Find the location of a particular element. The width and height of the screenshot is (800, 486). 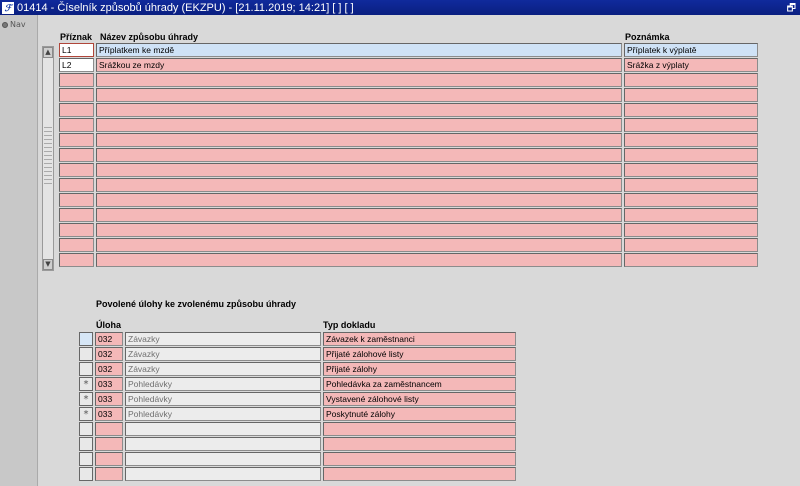

table-row: * 033 Pohledávky Vystavené zálohové listy is located at coordinates (298, 399).